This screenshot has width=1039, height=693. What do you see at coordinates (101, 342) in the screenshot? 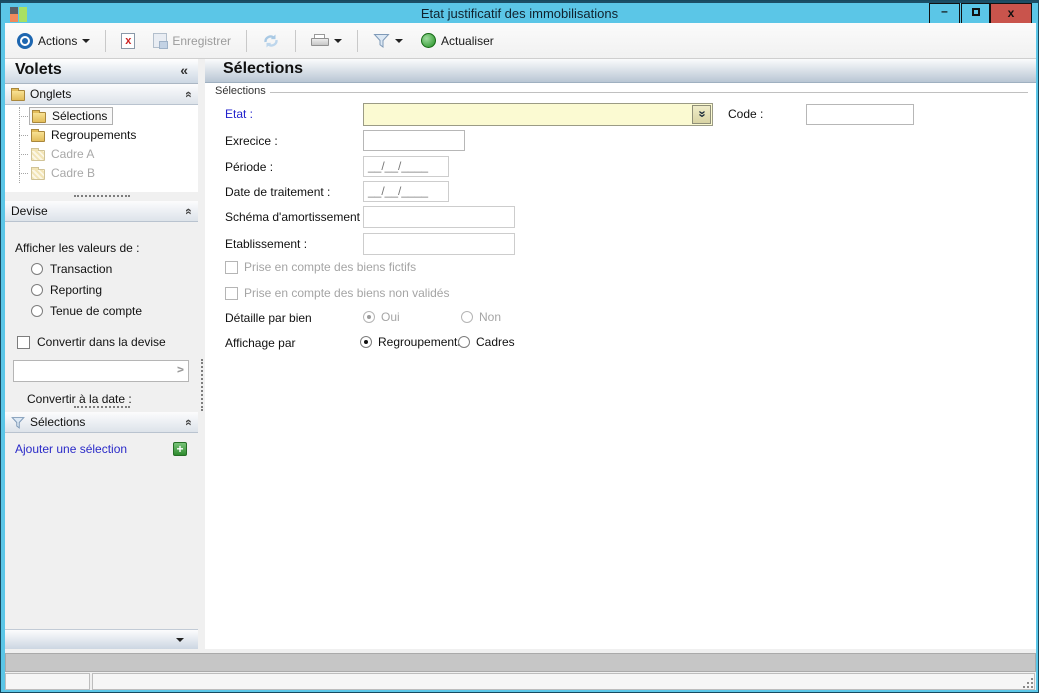
I see `checkbox-label: Convertir dans la devise` at bounding box center [101, 342].